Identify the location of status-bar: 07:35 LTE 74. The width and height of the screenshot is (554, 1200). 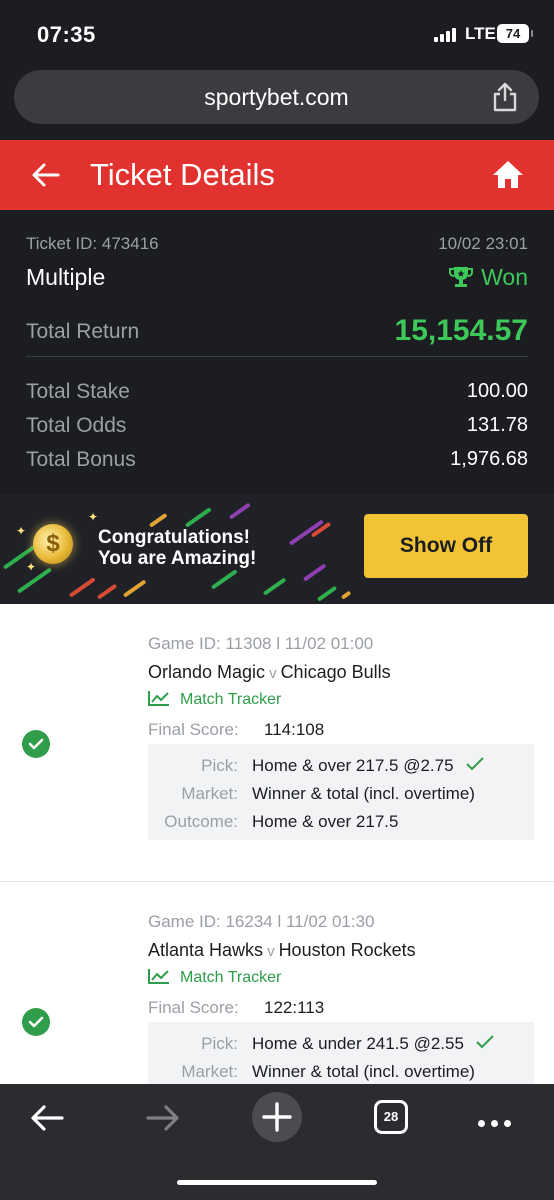
(277, 33).